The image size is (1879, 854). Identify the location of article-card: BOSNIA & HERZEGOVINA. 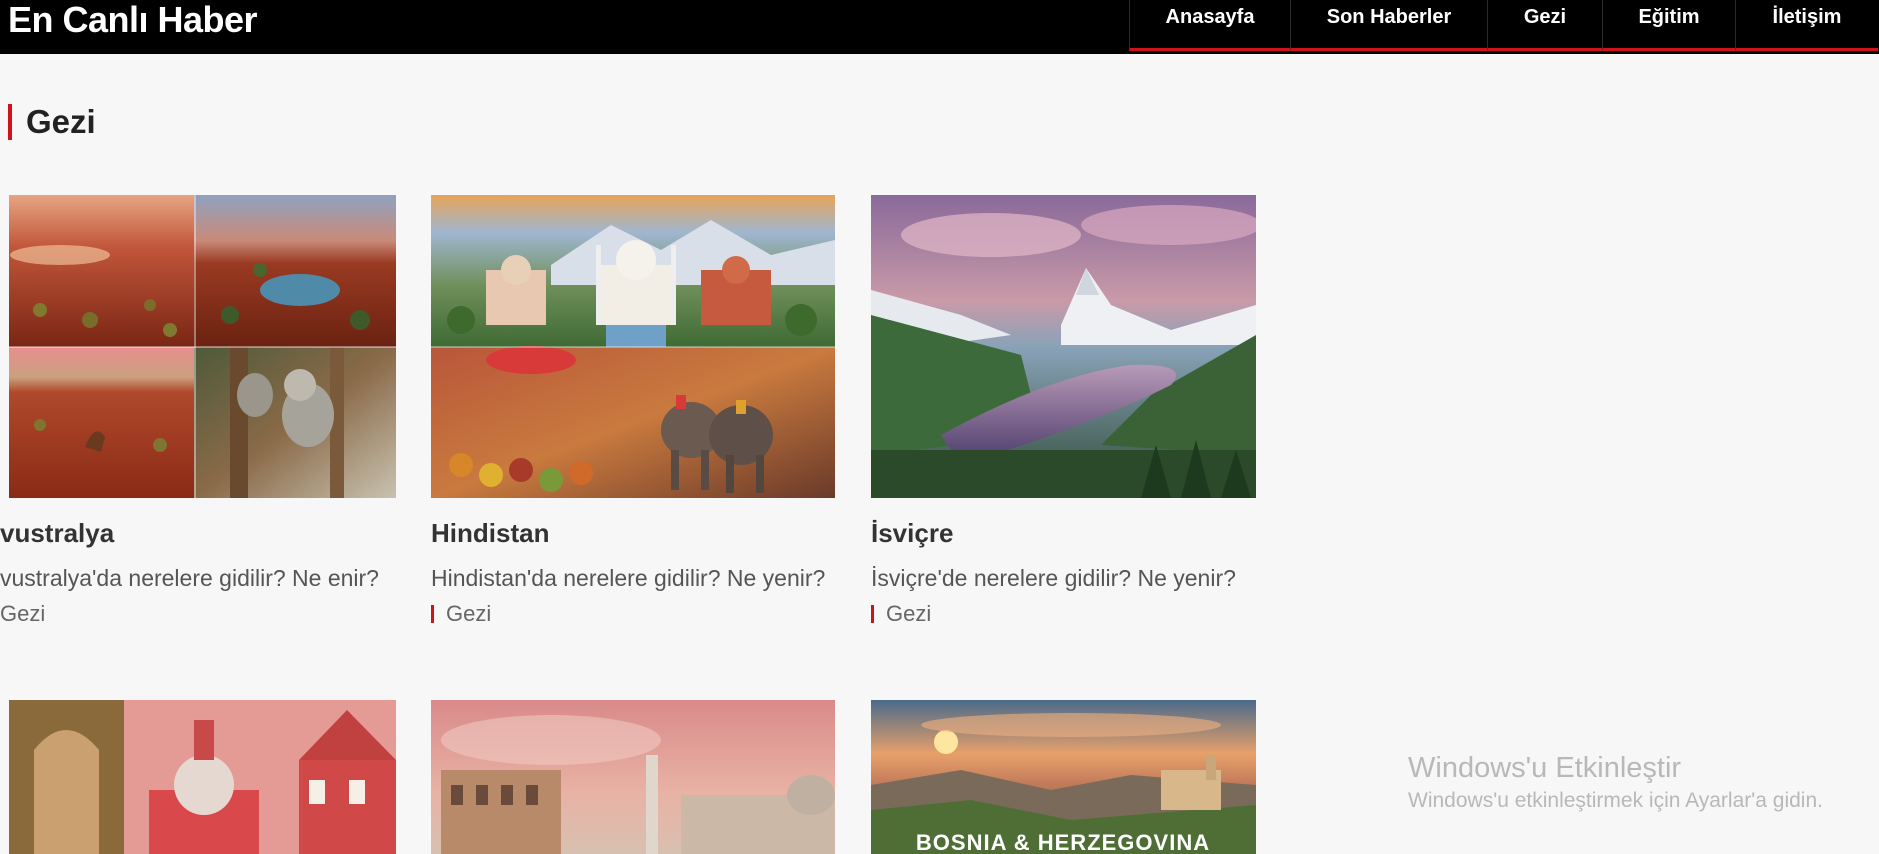
(1063, 777).